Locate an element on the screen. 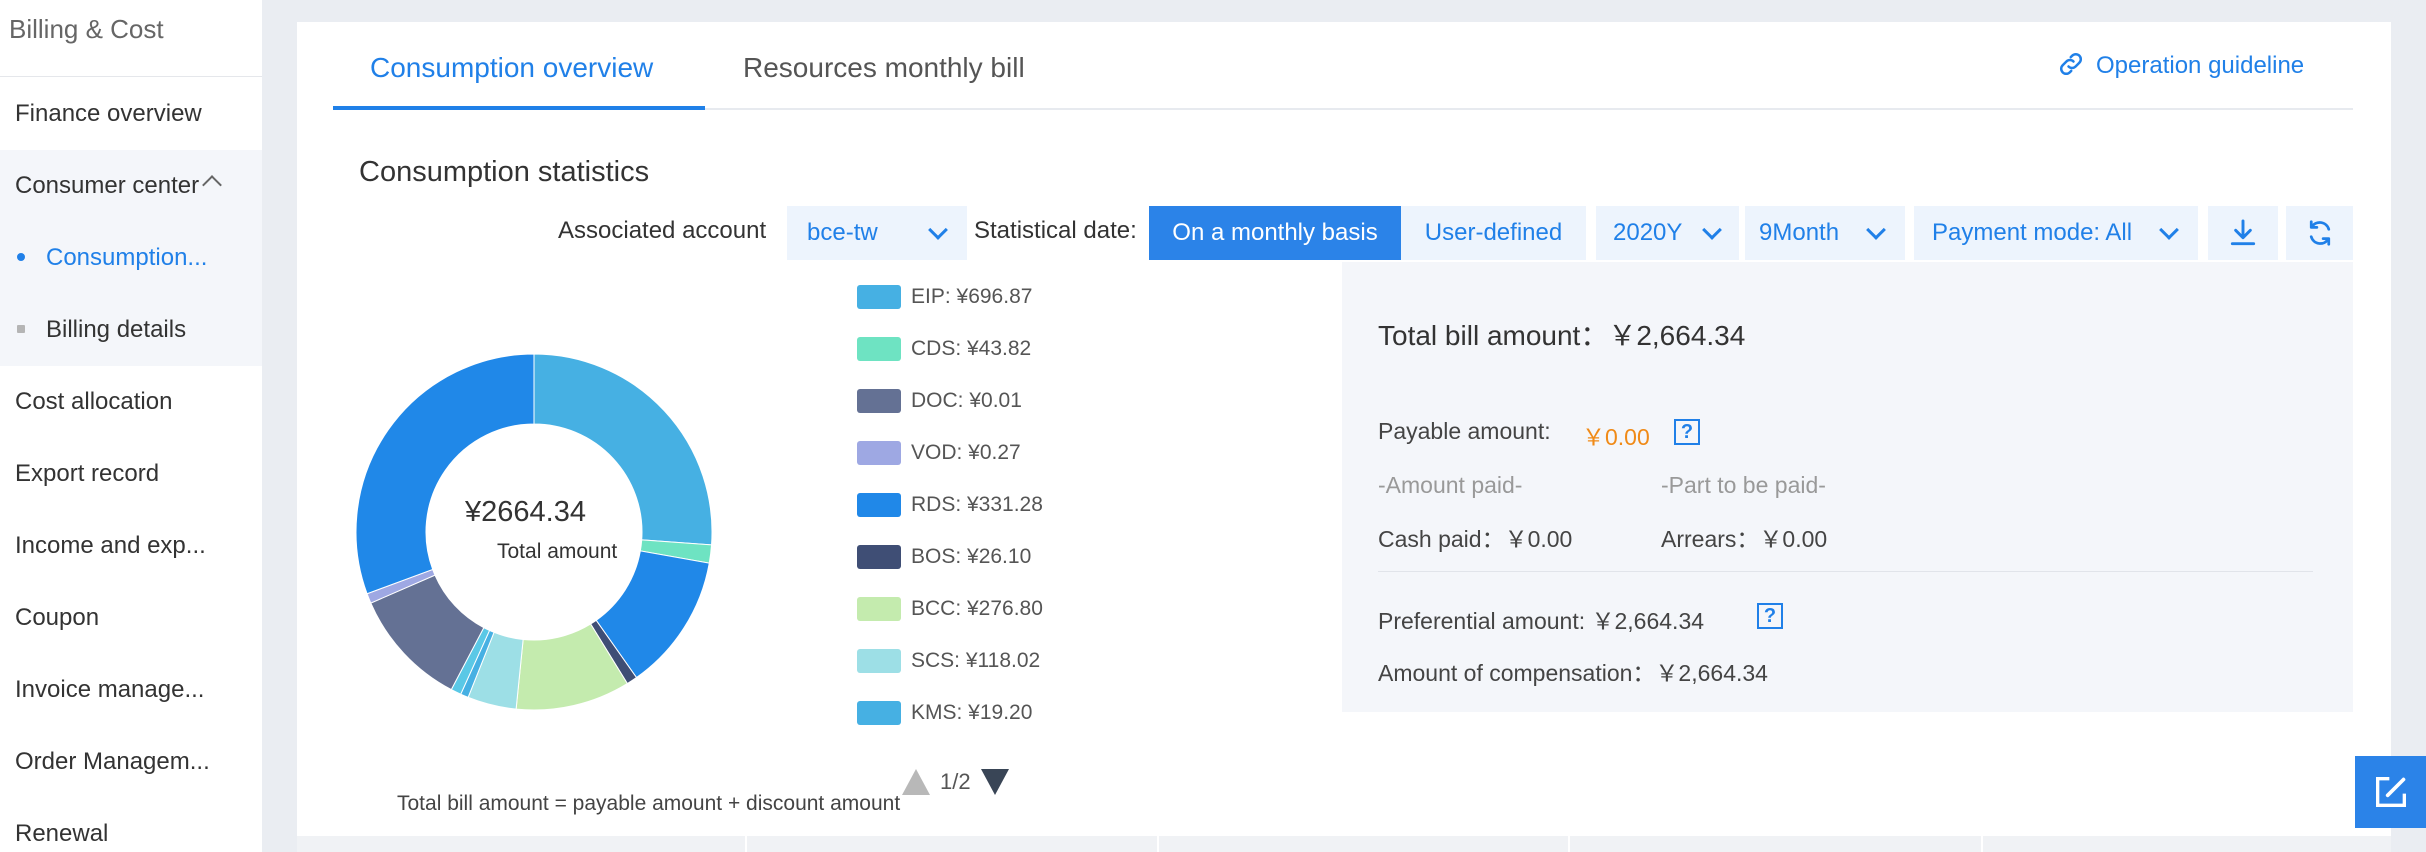 The height and width of the screenshot is (852, 2426). account-value: bce-tw is located at coordinates (842, 232).